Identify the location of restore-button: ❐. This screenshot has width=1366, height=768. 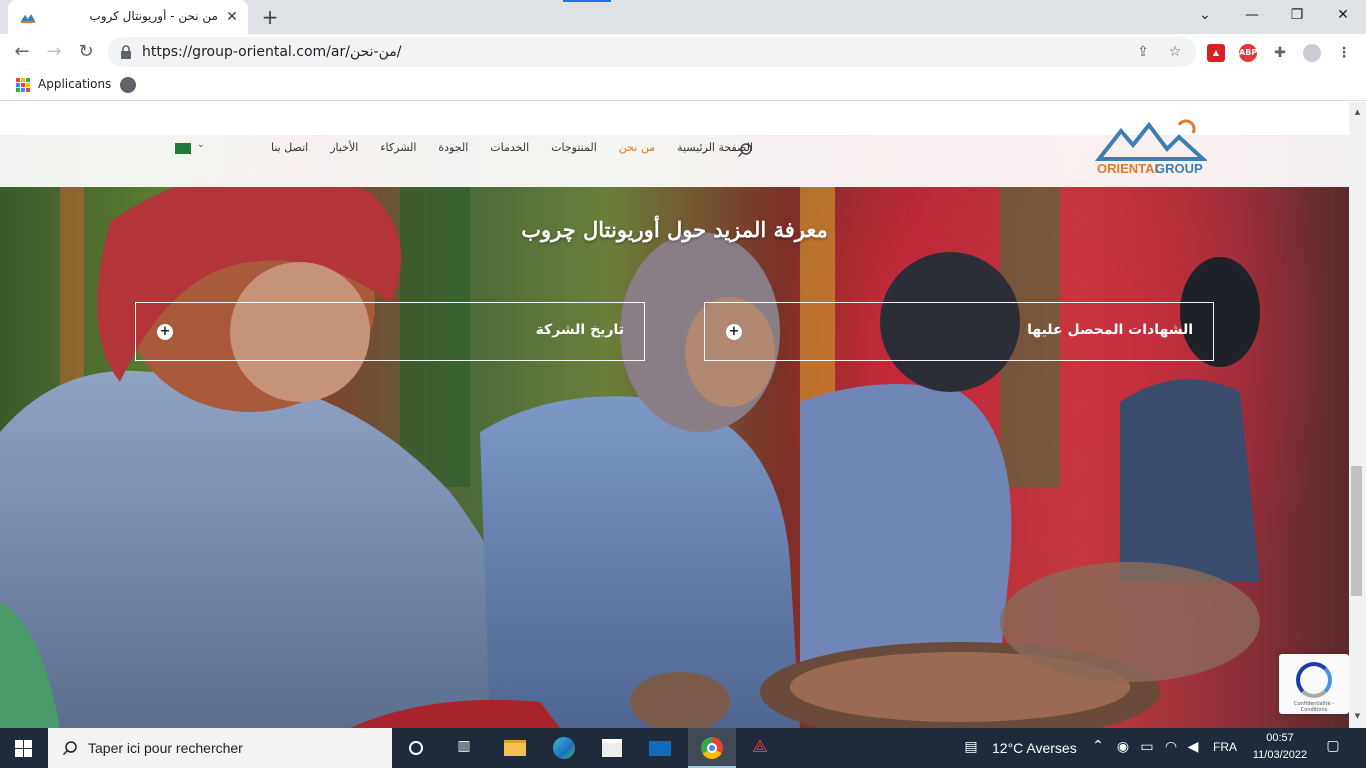
(1297, 15).